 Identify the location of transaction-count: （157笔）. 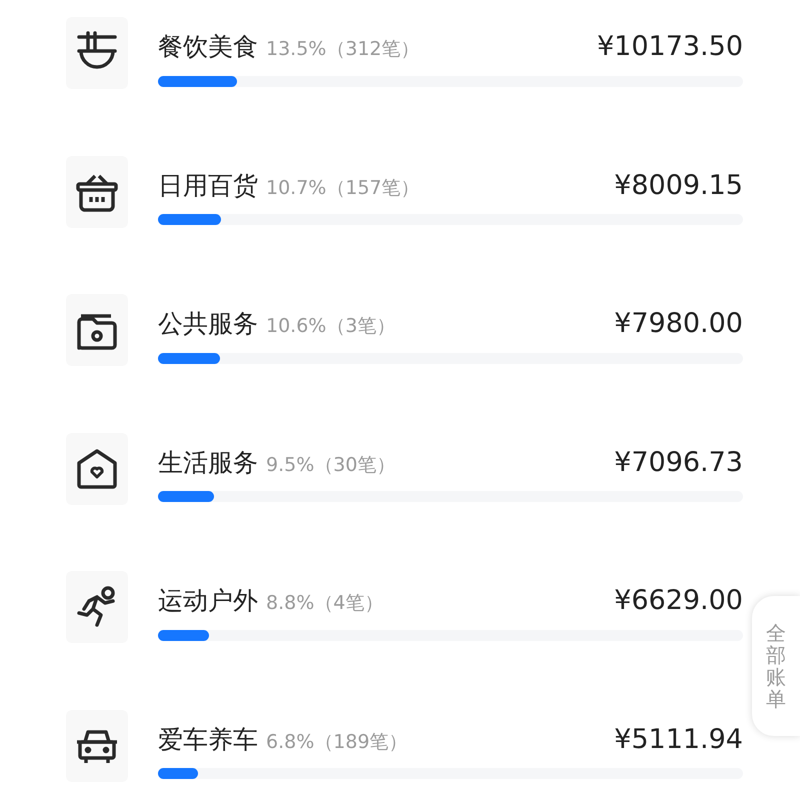
(373, 188).